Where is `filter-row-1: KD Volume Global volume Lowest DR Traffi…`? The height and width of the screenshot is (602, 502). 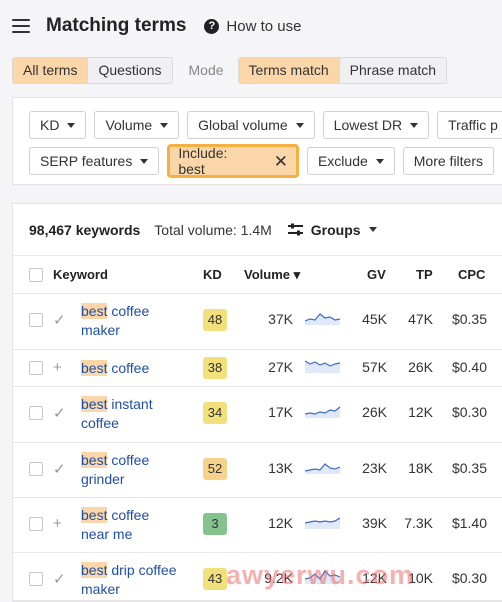
filter-row-1: KD Volume Global volume Lowest DR Traffi… is located at coordinates (265, 125).